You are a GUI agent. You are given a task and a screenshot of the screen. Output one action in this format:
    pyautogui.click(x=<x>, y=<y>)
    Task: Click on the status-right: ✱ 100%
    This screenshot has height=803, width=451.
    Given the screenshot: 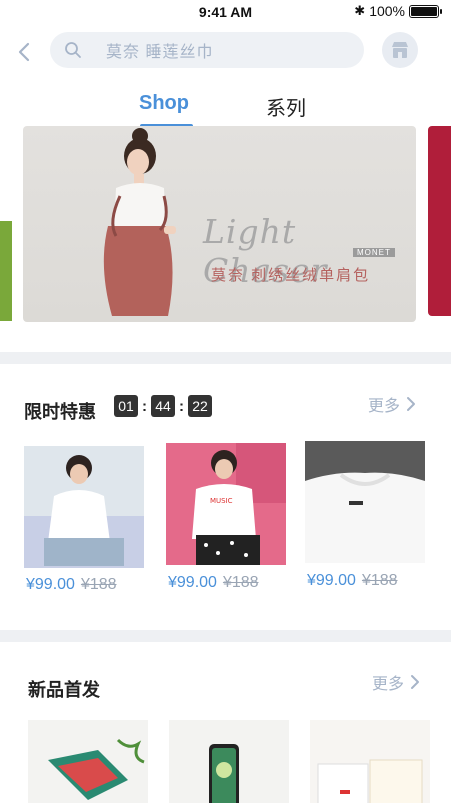 What is the action you would take?
    pyautogui.click(x=398, y=11)
    